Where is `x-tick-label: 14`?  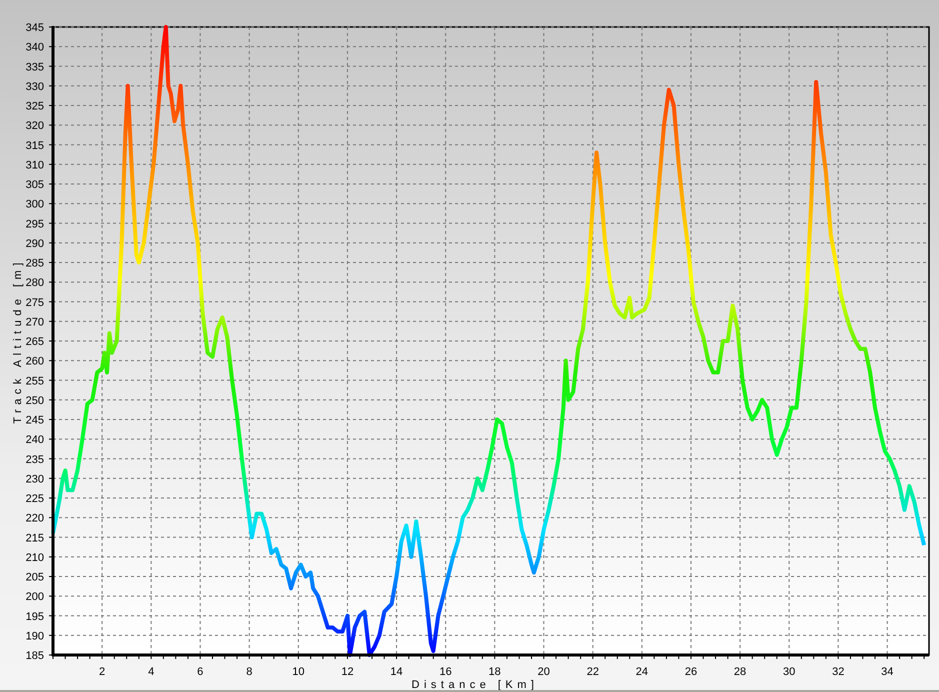
x-tick-label: 14 is located at coordinates (396, 672).